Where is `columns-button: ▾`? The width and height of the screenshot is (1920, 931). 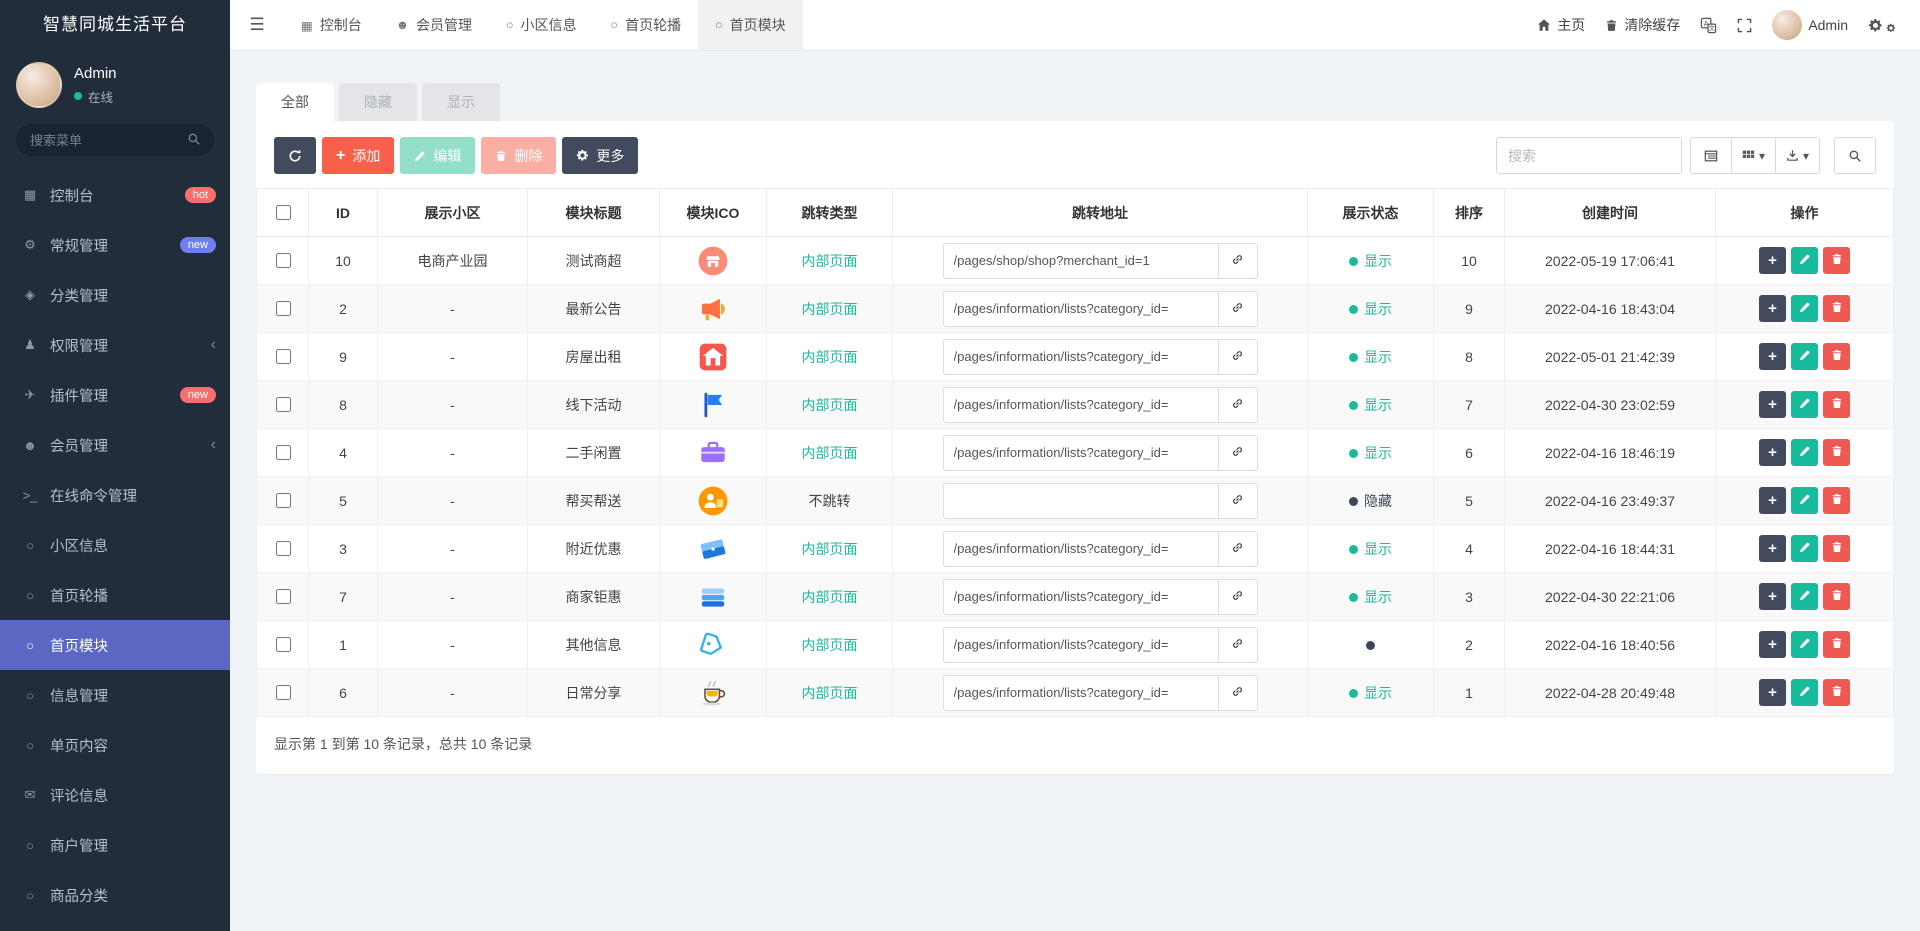 columns-button: ▾ is located at coordinates (1753, 155).